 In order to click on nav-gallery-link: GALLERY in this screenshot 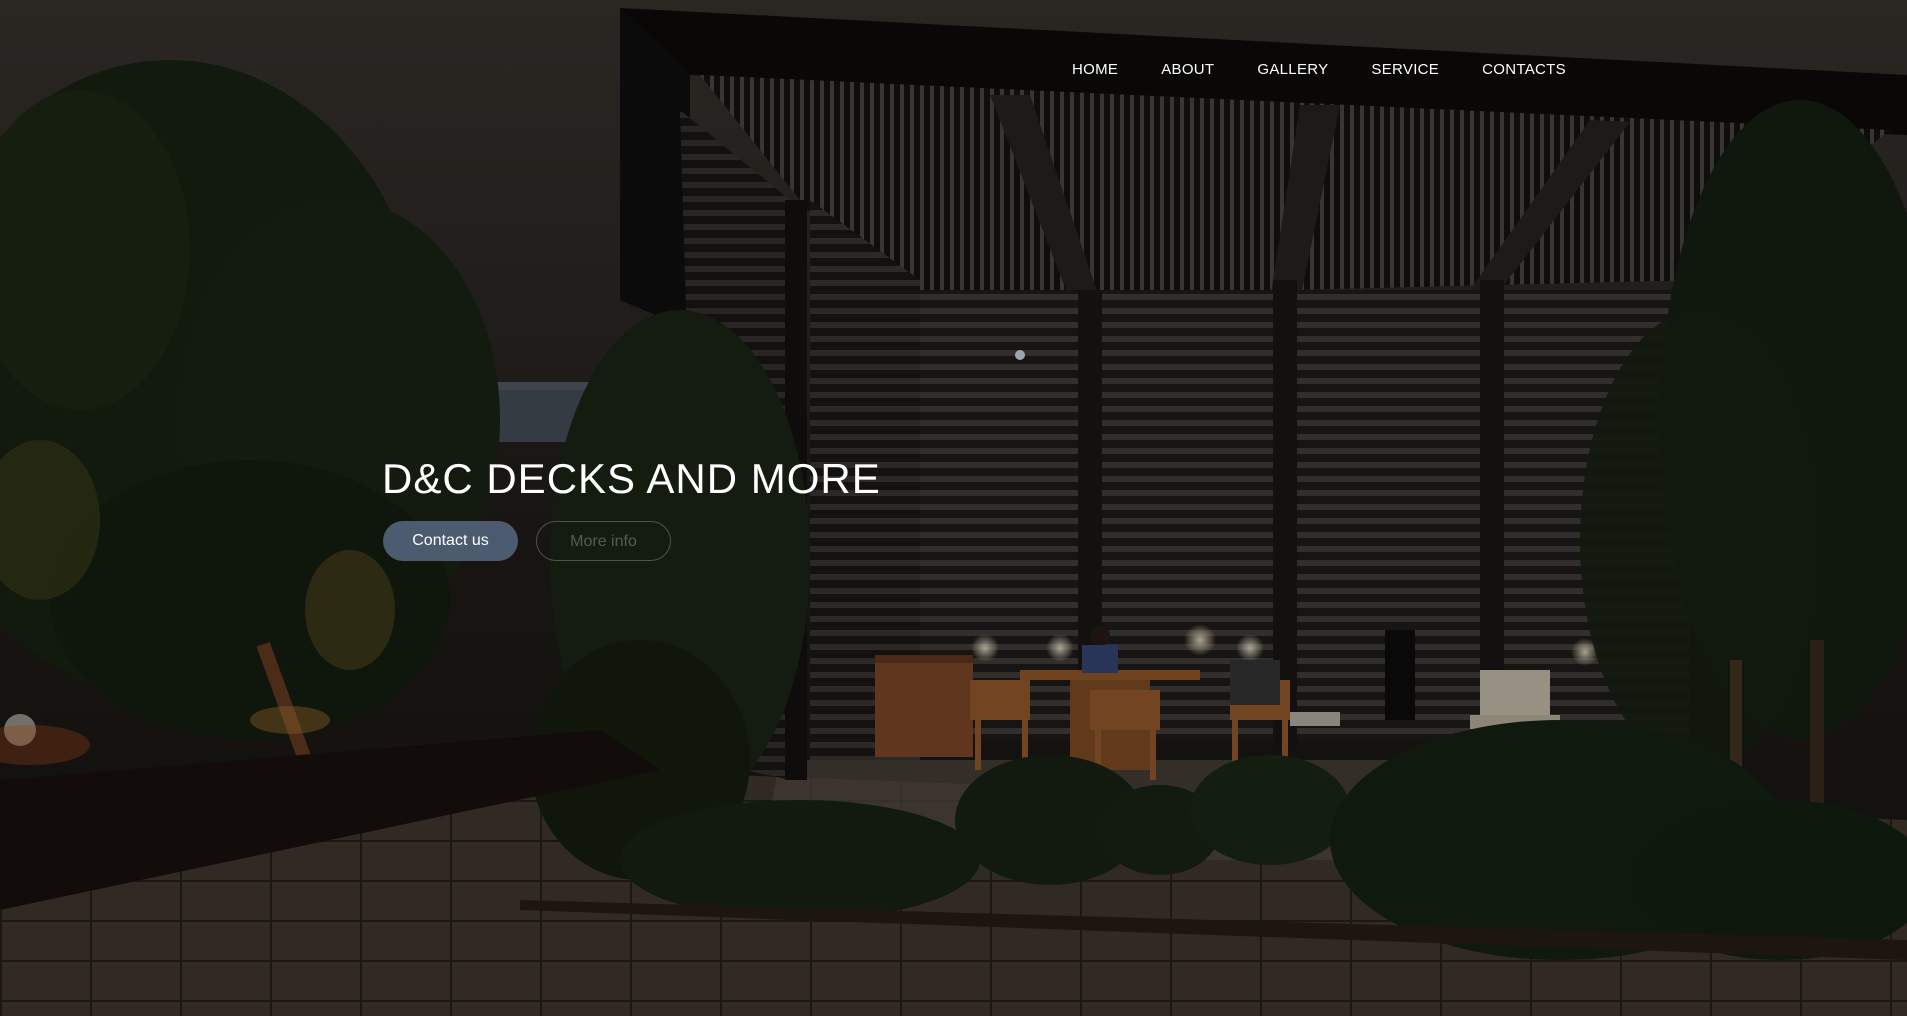, I will do `click(1292, 70)`.